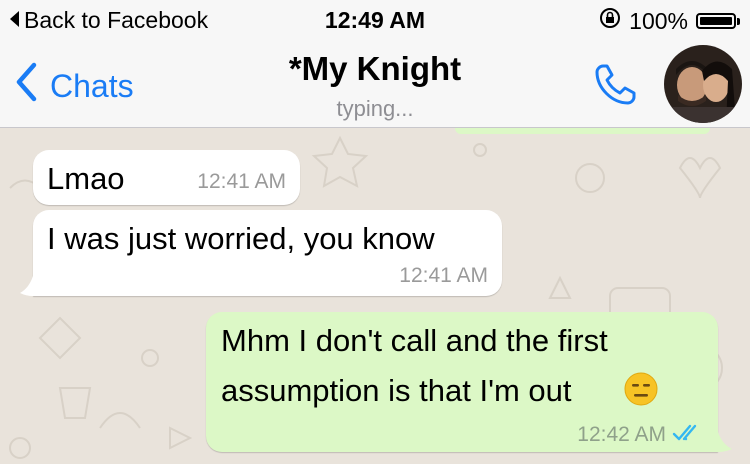 The height and width of the screenshot is (464, 750). What do you see at coordinates (703, 84) in the screenshot?
I see `avatar` at bounding box center [703, 84].